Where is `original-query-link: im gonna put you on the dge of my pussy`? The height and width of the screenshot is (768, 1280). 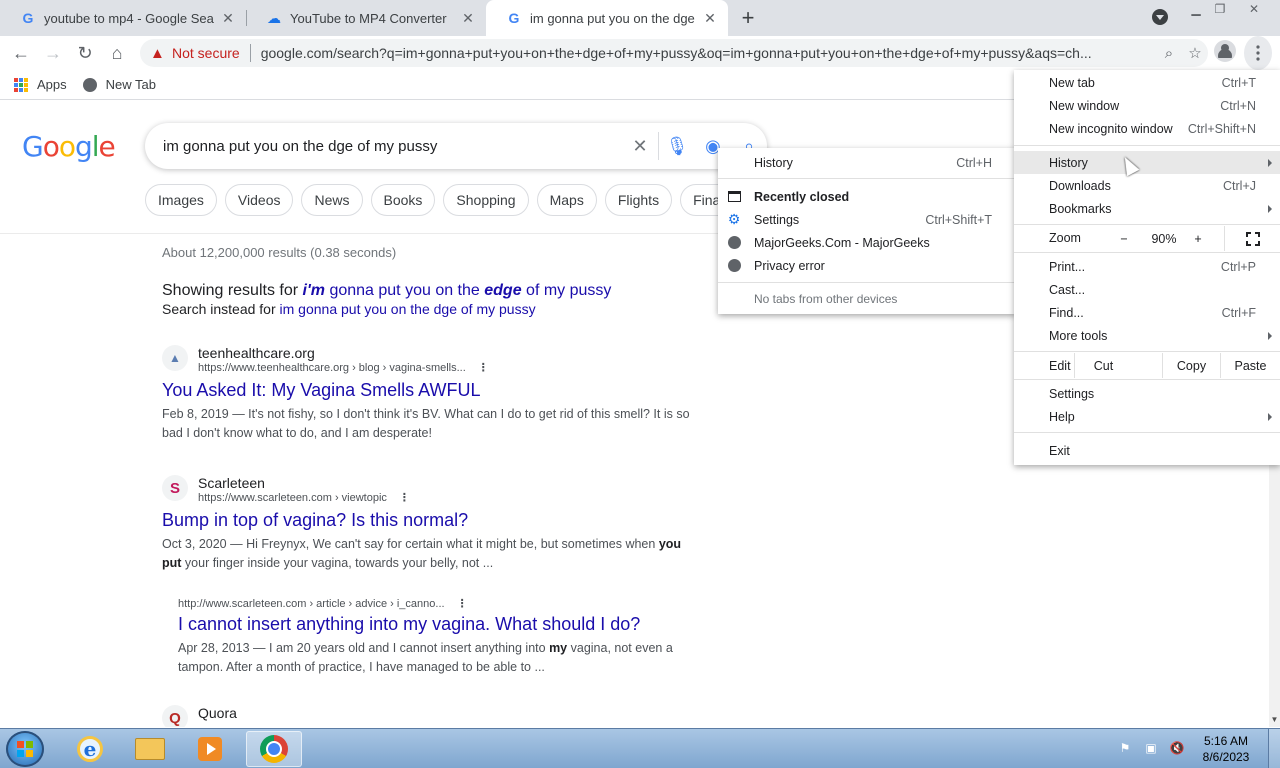 original-query-link: im gonna put you on the dge of my pussy is located at coordinates (408, 309).